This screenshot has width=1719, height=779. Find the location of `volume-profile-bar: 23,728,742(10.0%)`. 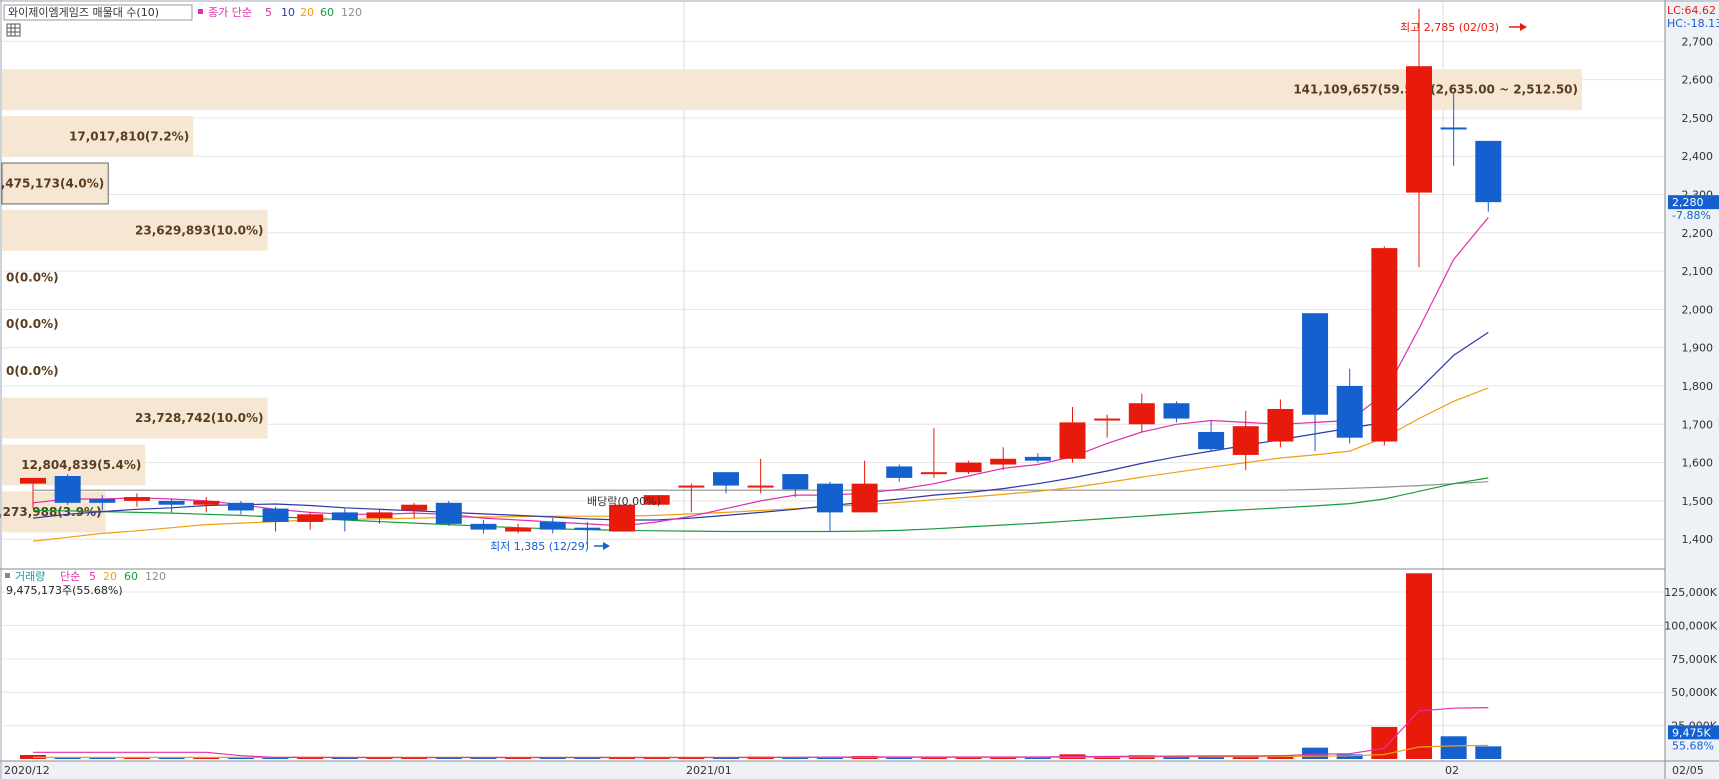

volume-profile-bar: 23,728,742(10.0%) is located at coordinates (135, 418).